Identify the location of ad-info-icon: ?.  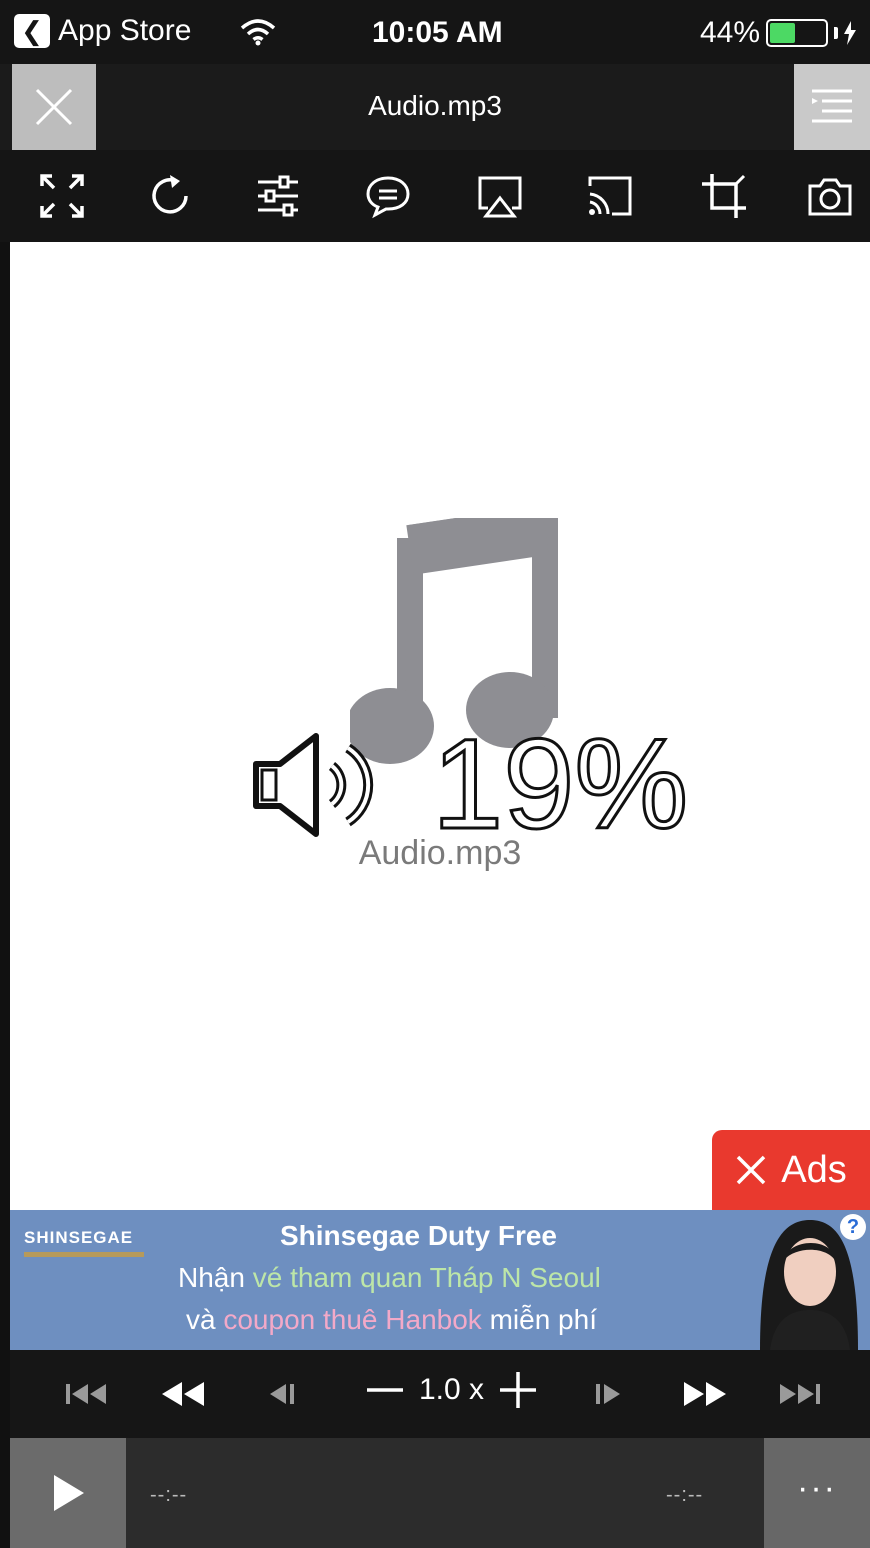
(853, 1227).